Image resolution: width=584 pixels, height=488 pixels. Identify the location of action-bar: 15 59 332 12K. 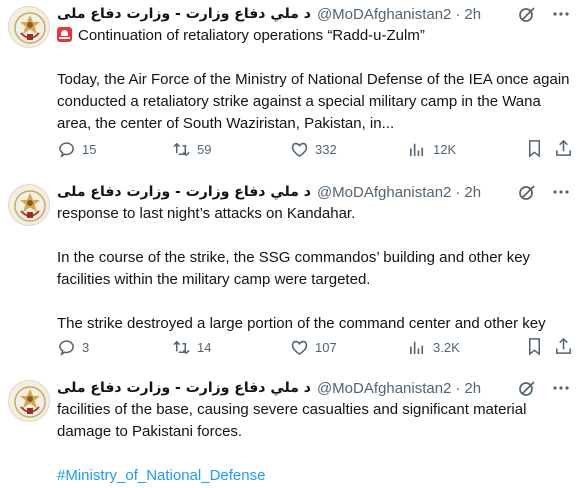
(314, 149).